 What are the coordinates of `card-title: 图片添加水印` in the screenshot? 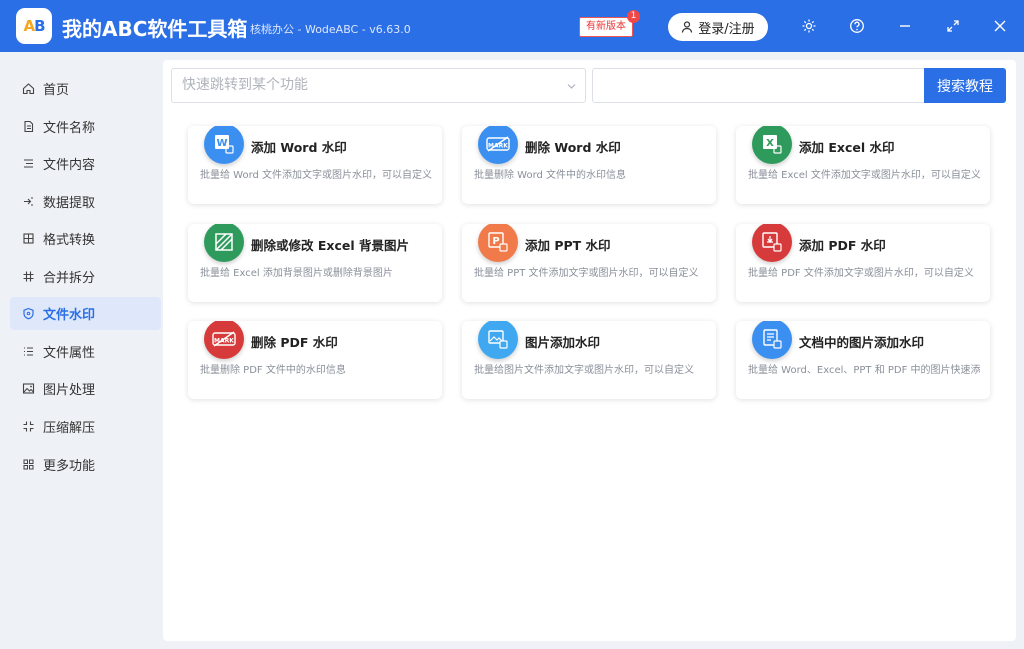 It's located at (563, 342).